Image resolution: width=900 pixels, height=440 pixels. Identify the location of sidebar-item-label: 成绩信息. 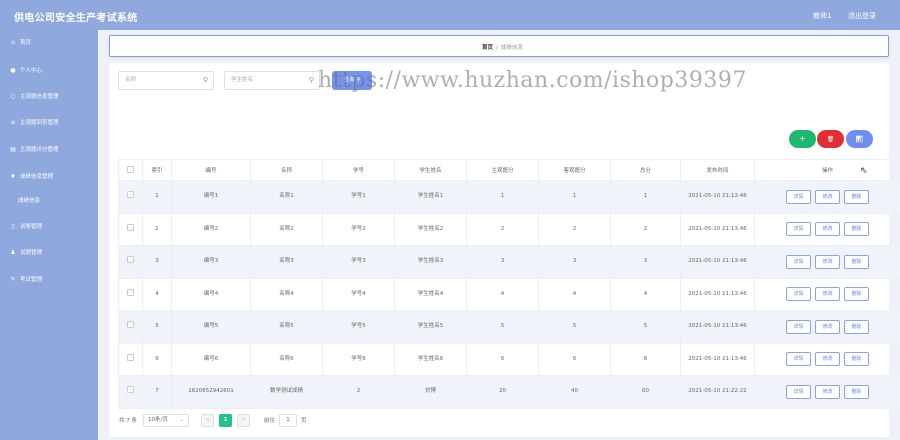
(29, 201).